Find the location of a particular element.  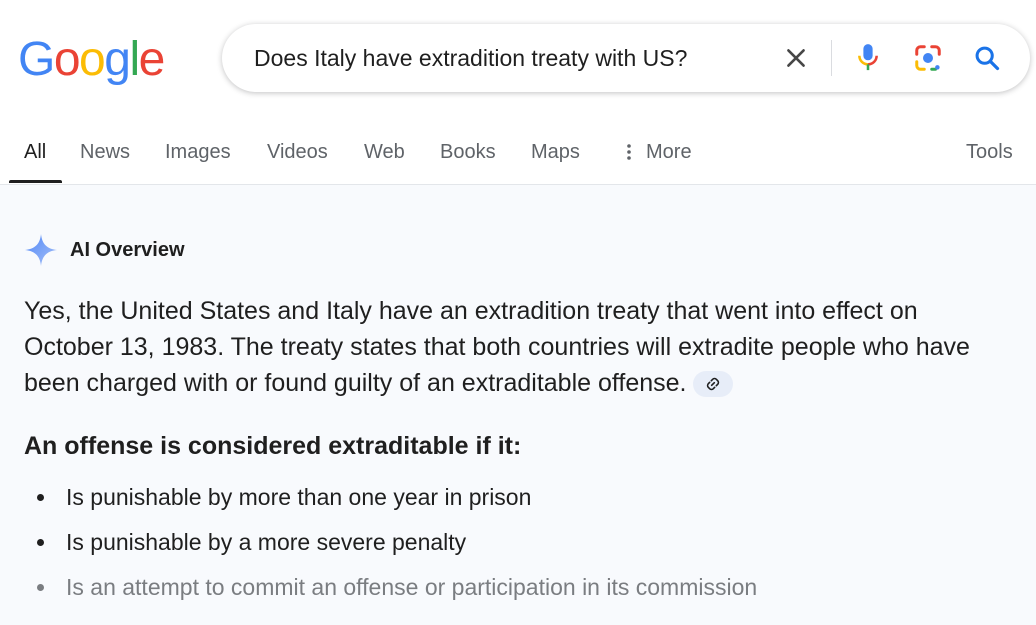

ai-overview-header: AI Overview is located at coordinates (104, 250).